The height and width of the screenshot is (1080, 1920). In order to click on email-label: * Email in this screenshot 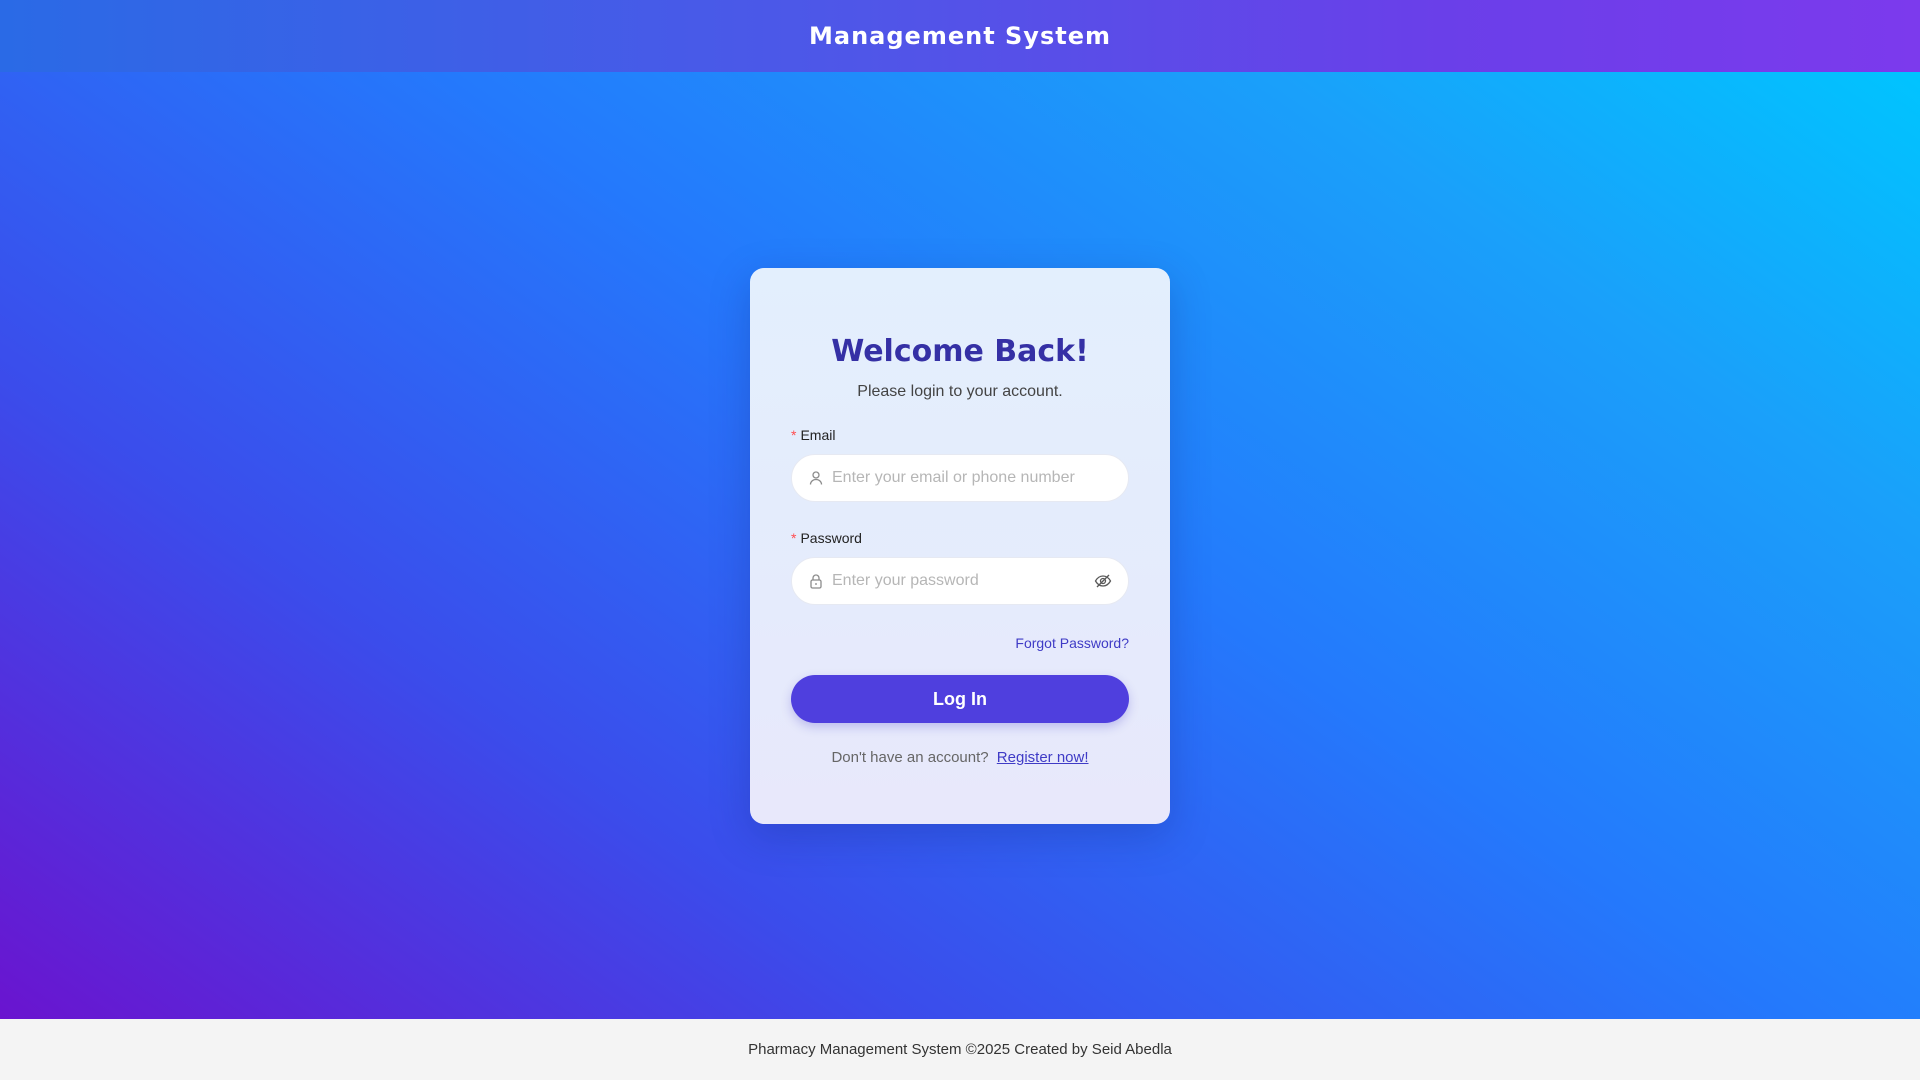, I will do `click(960, 435)`.